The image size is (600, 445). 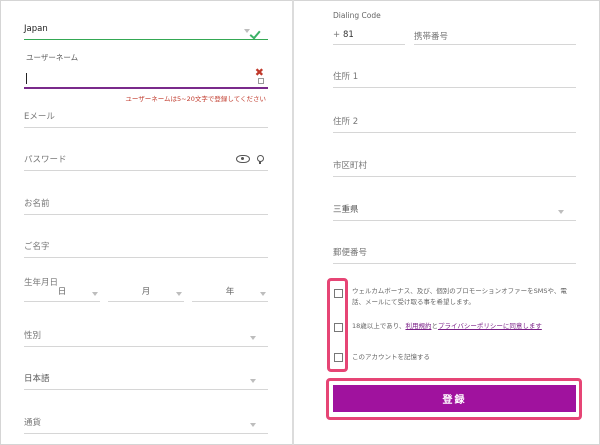 I want to click on register-button: 登録, so click(x=454, y=398).